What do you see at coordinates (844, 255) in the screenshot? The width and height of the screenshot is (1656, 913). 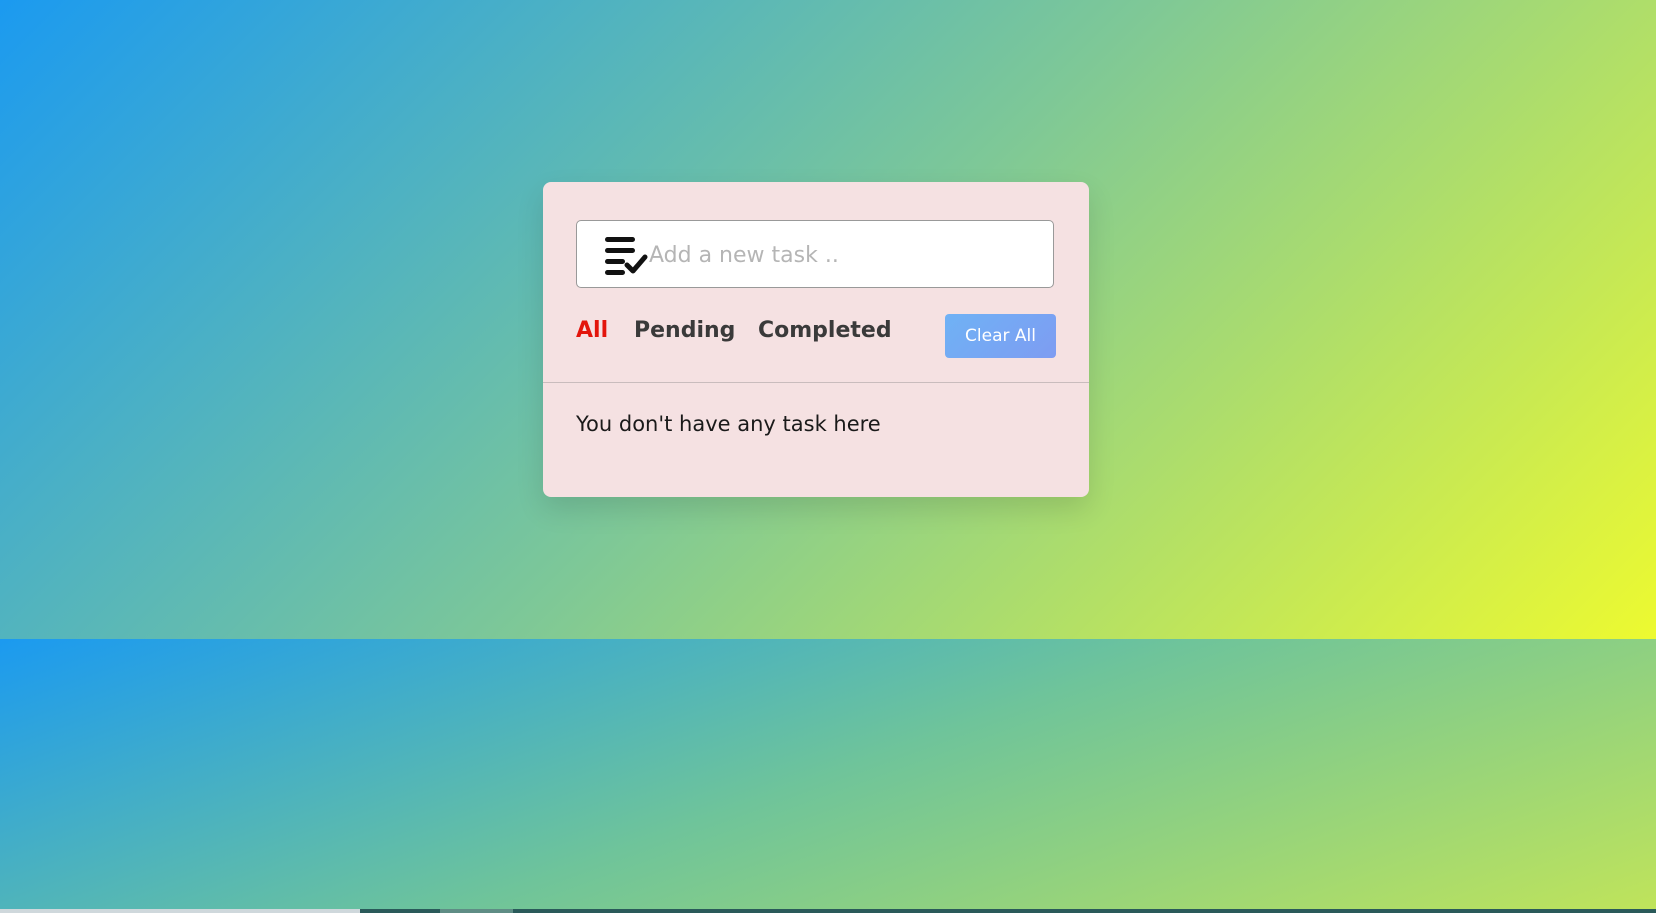 I see `task-input` at bounding box center [844, 255].